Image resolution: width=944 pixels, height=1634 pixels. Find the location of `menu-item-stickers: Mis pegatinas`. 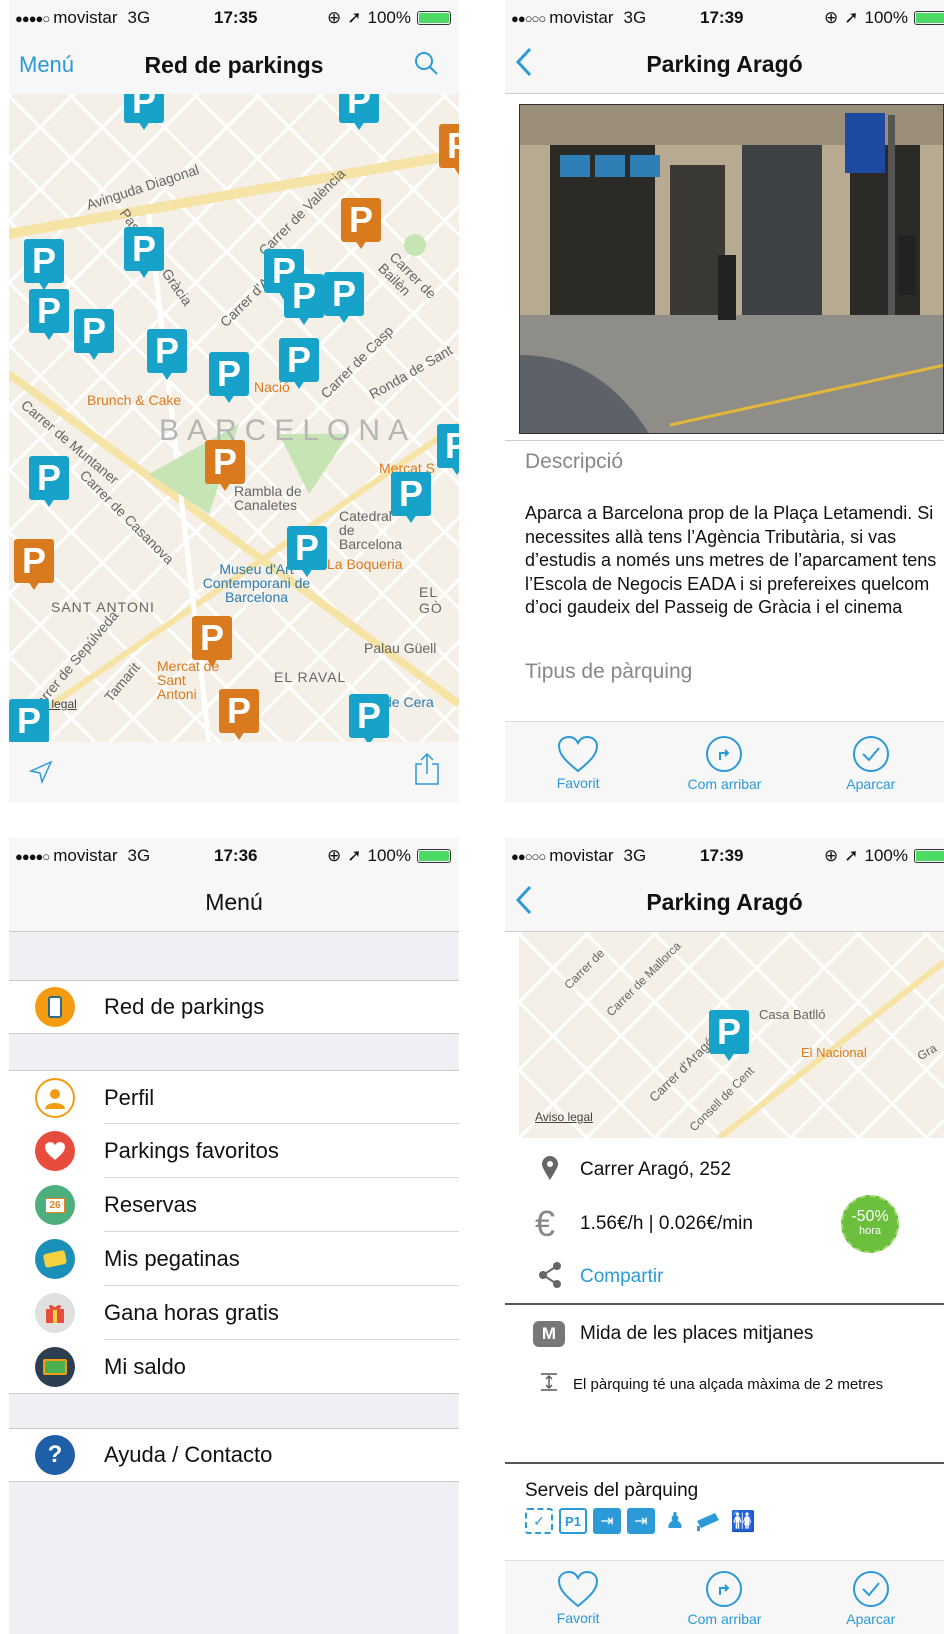

menu-item-stickers: Mis pegatinas is located at coordinates (234, 1259).